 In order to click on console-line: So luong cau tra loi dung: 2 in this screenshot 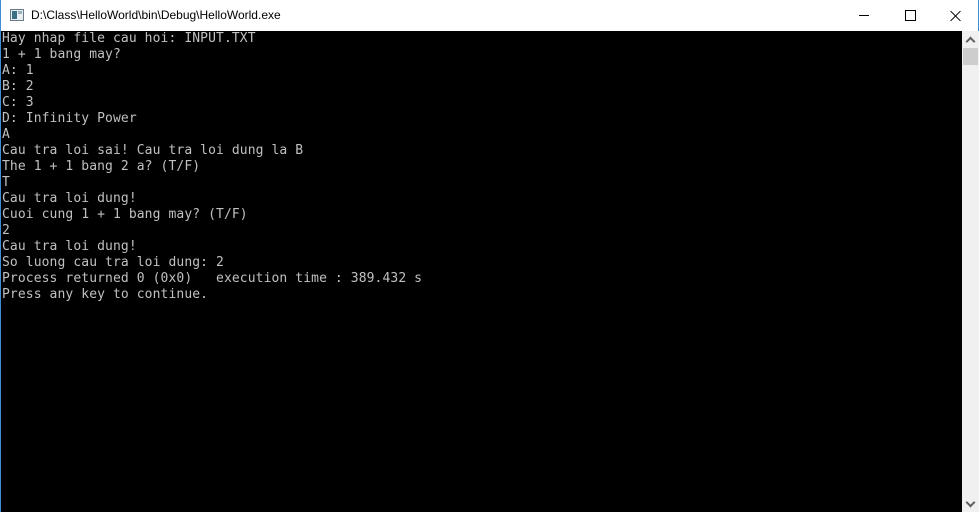, I will do `click(113, 262)`.